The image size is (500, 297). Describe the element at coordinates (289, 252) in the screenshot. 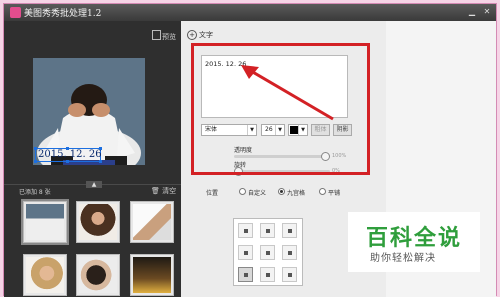

I see `grid-cell-middle-right` at that location.